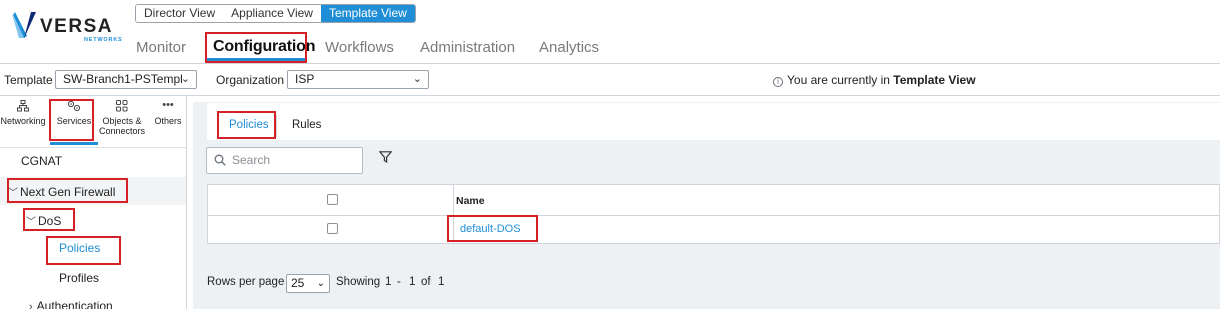 This screenshot has width=1220, height=309. What do you see at coordinates (306, 125) in the screenshot?
I see `tab-rules: Rules` at bounding box center [306, 125].